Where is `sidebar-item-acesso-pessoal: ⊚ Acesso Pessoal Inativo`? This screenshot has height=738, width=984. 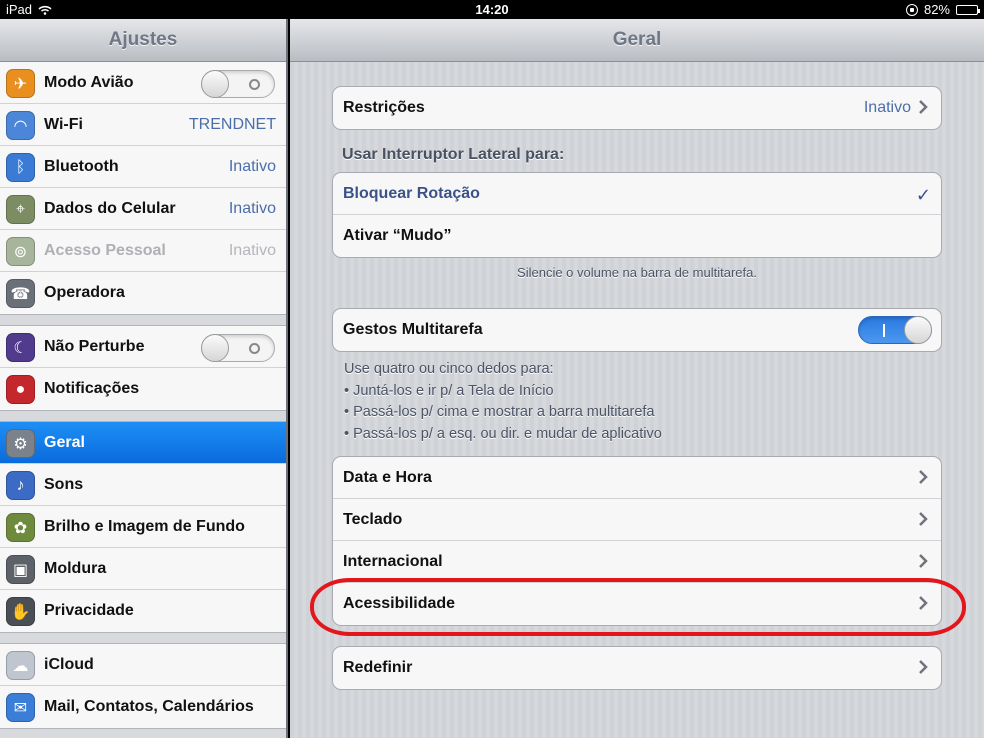
sidebar-item-acesso-pessoal: ⊚ Acesso Pessoal Inativo is located at coordinates (143, 251).